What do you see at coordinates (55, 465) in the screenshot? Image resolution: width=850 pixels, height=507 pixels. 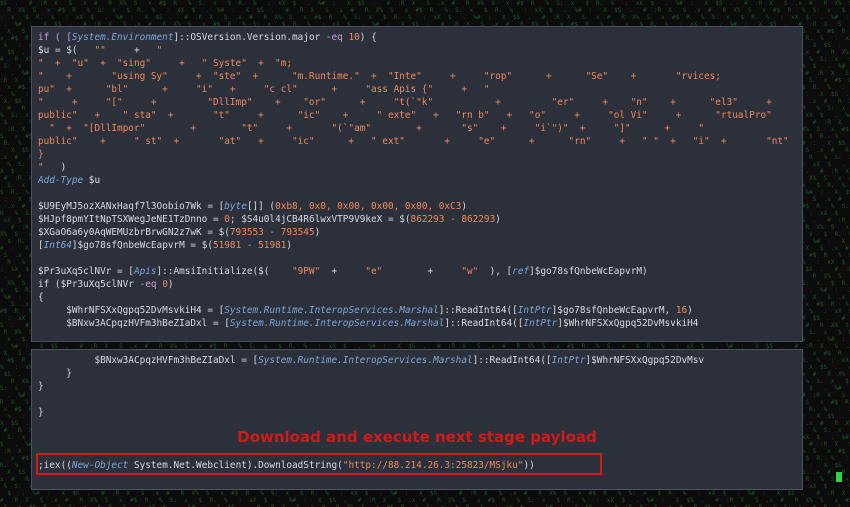 I see `code-token: ;iex((` at bounding box center [55, 465].